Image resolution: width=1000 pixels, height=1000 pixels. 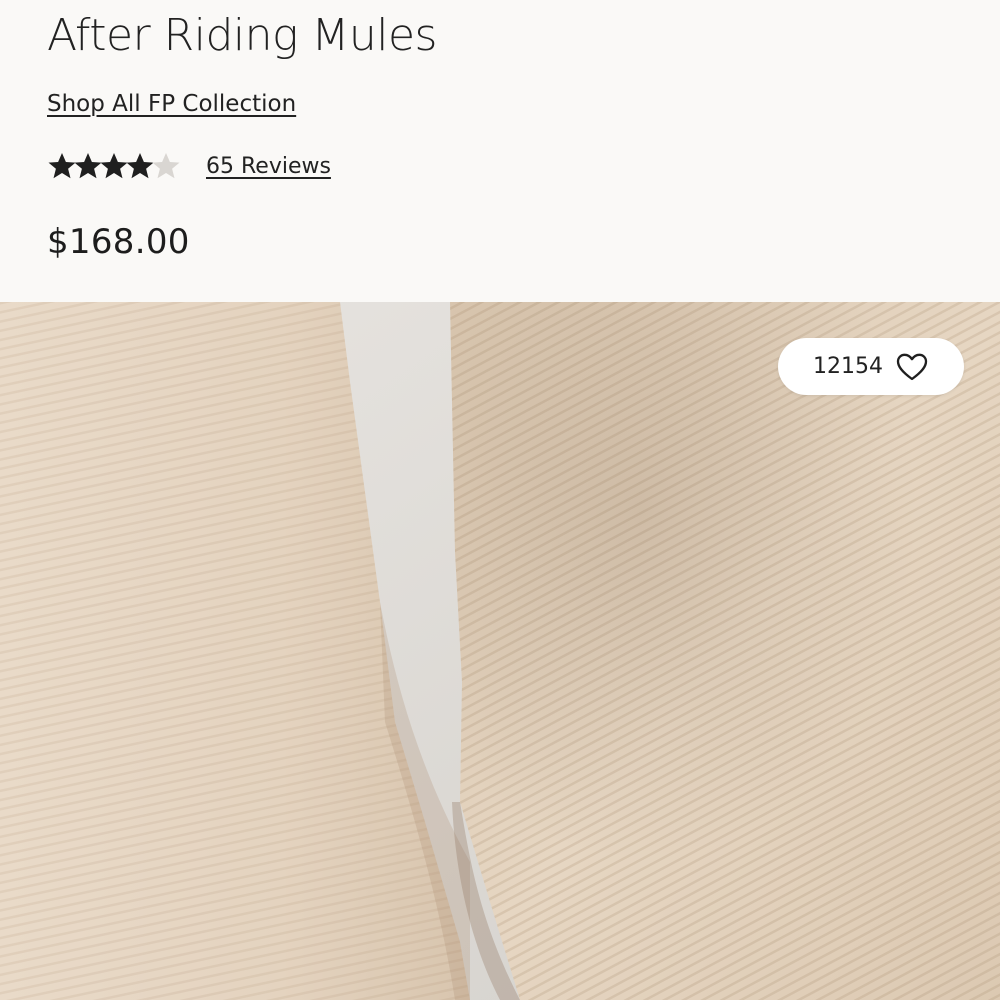 I want to click on star-empty-icon, so click(x=166, y=166).